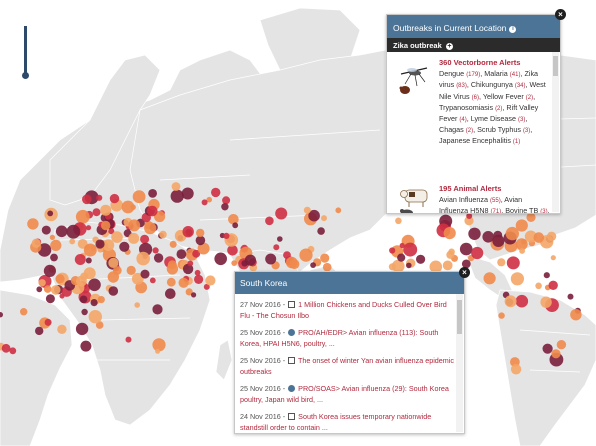 This screenshot has height=446, width=596. Describe the element at coordinates (513, 29) in the screenshot. I see `info-icon: i` at that location.